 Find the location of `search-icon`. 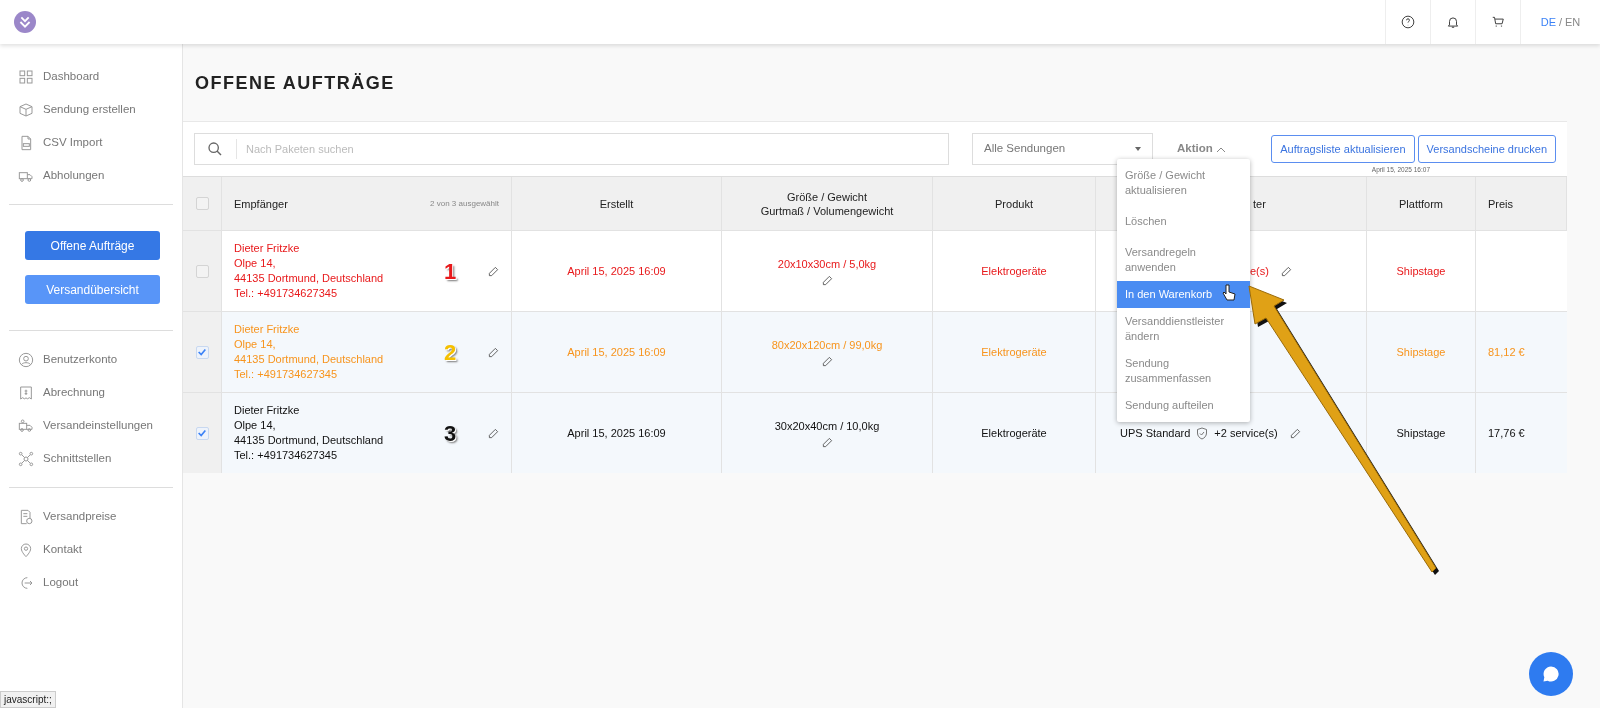

search-icon is located at coordinates (215, 149).